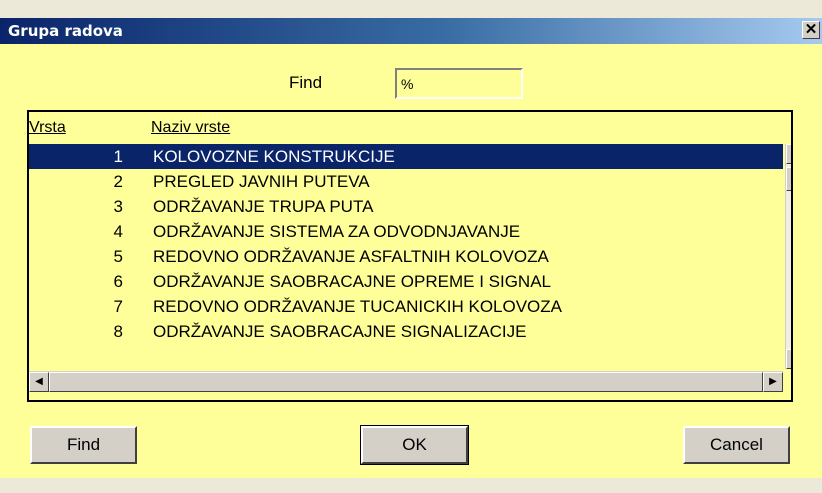  Describe the element at coordinates (773, 382) in the screenshot. I see `scroll-right-arrow-icon: ▶` at that location.